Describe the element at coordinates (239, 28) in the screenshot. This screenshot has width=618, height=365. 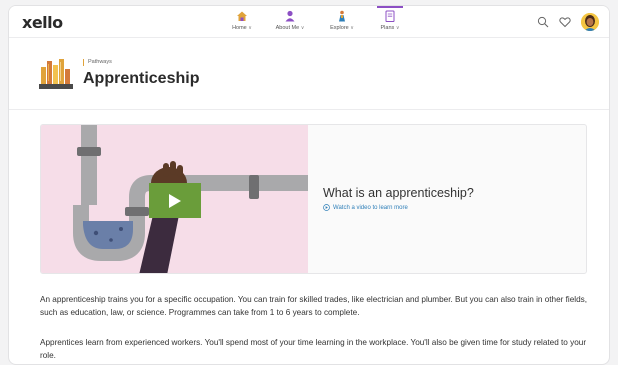
I see `nav-home-label: Home` at that location.